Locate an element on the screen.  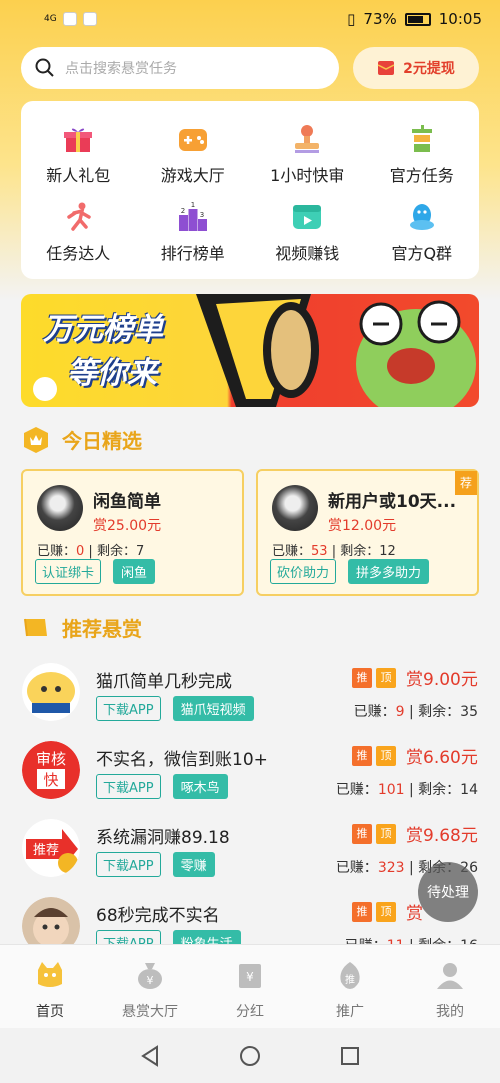
grid-item-official-tasks: 官方任务 is located at coordinates (422, 154).